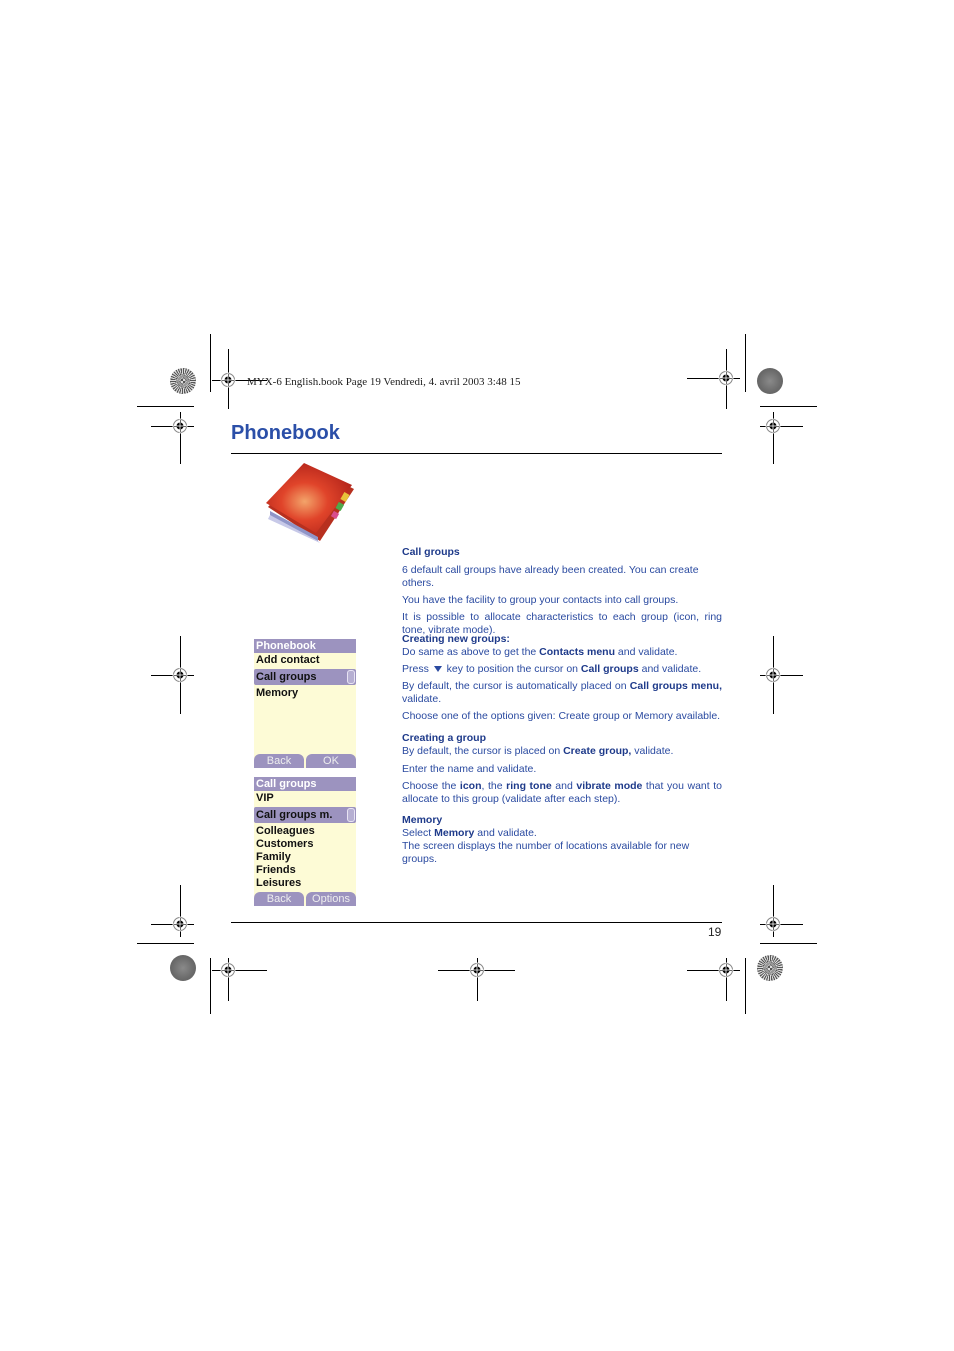 This screenshot has height=1351, width=954. Describe the element at coordinates (431, 552) in the screenshot. I see `section-heading: Call groups` at that location.